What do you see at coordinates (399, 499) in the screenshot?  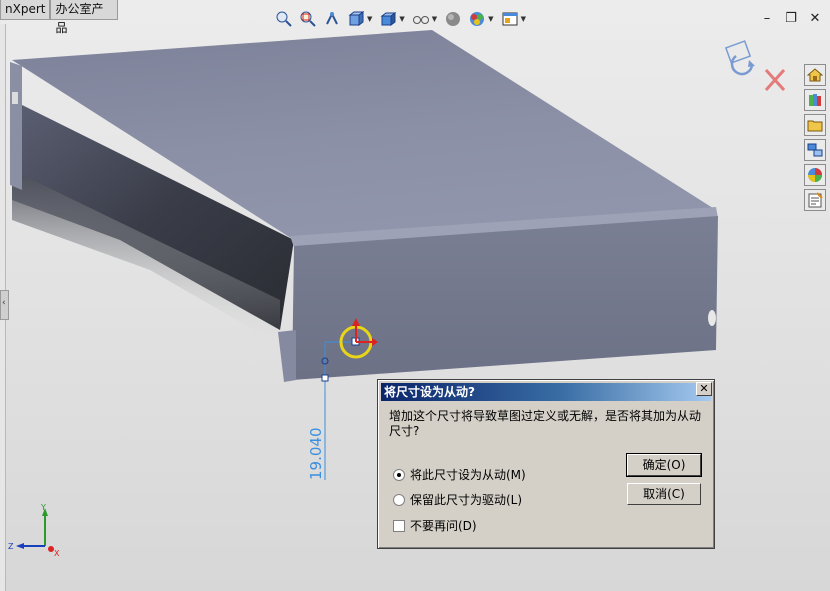 I see `radio-keep-driving` at bounding box center [399, 499].